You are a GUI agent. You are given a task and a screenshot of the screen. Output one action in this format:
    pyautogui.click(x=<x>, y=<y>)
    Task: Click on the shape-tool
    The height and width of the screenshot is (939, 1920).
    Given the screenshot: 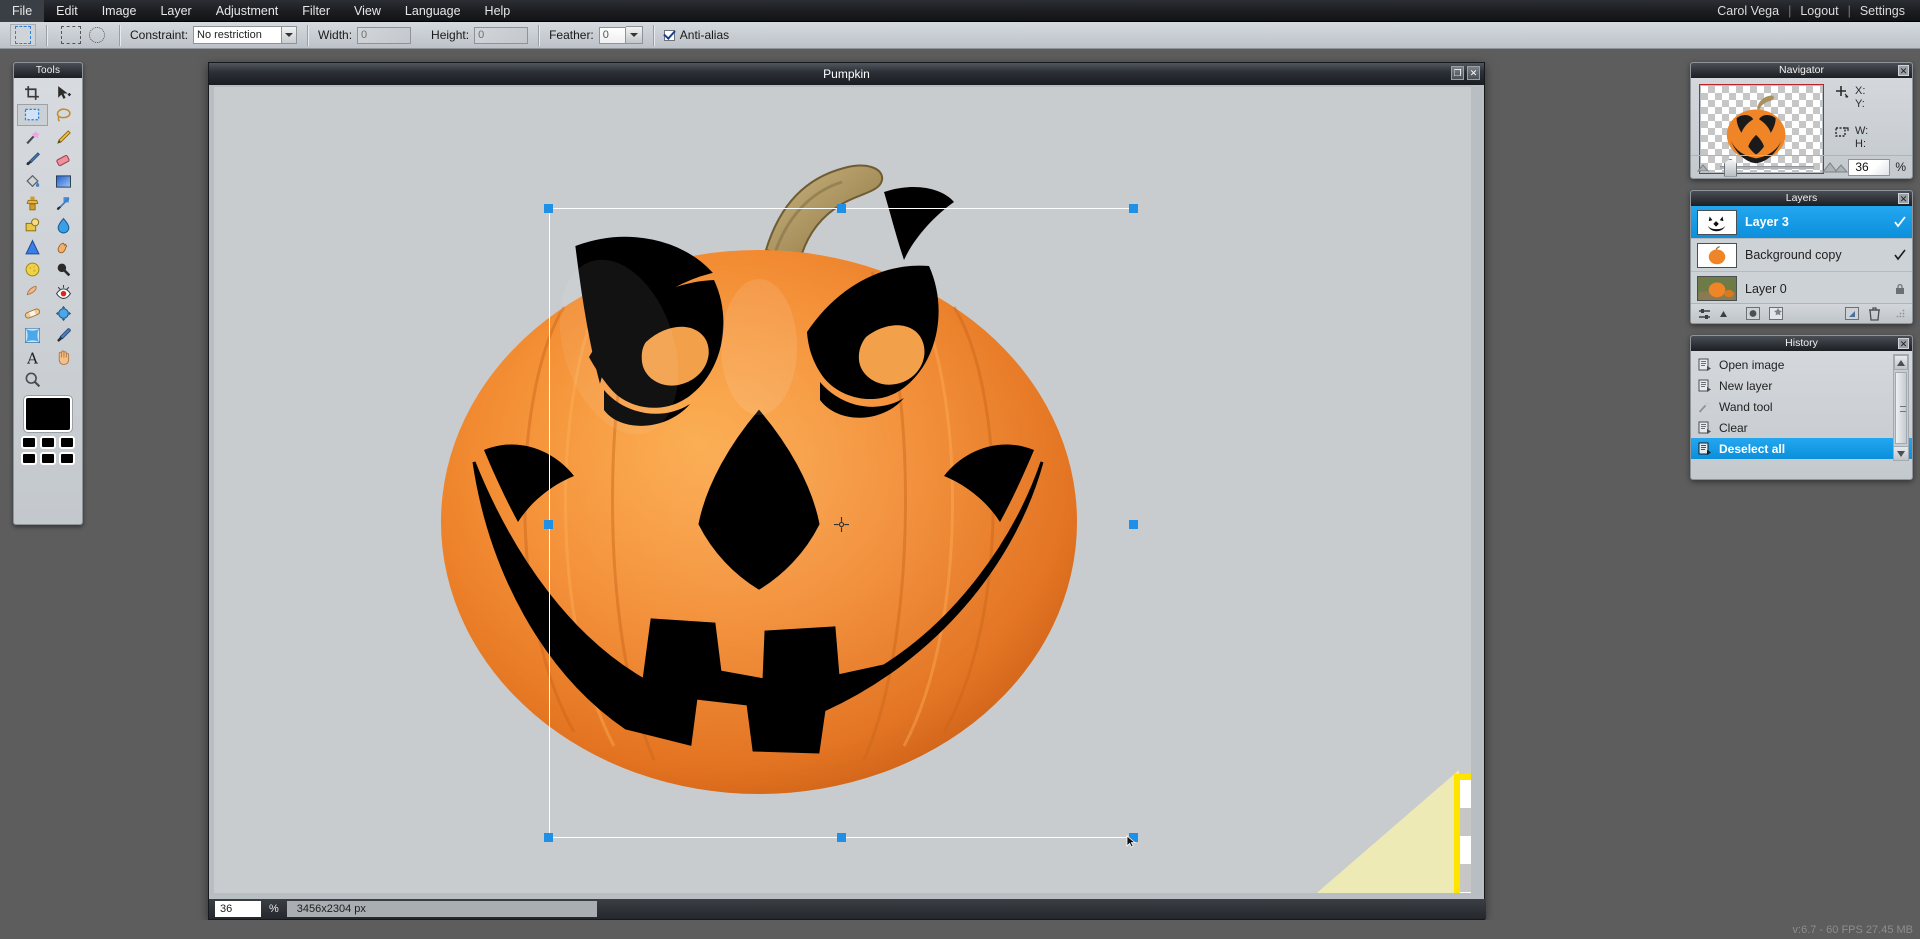 What is the action you would take?
    pyautogui.click(x=32, y=225)
    